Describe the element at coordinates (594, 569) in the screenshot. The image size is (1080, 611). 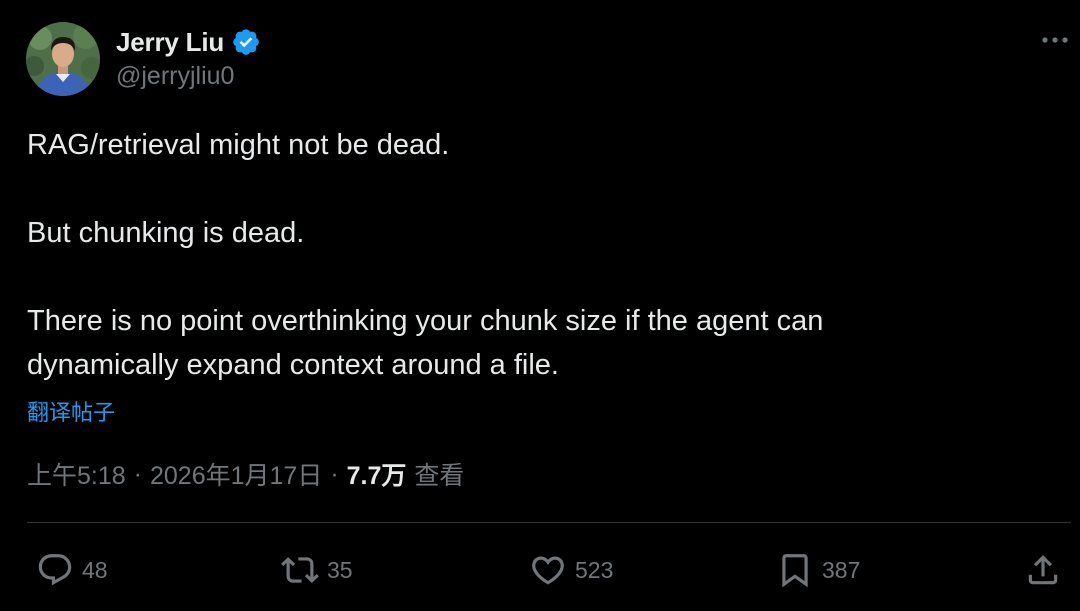
I see `like-count: 523` at that location.